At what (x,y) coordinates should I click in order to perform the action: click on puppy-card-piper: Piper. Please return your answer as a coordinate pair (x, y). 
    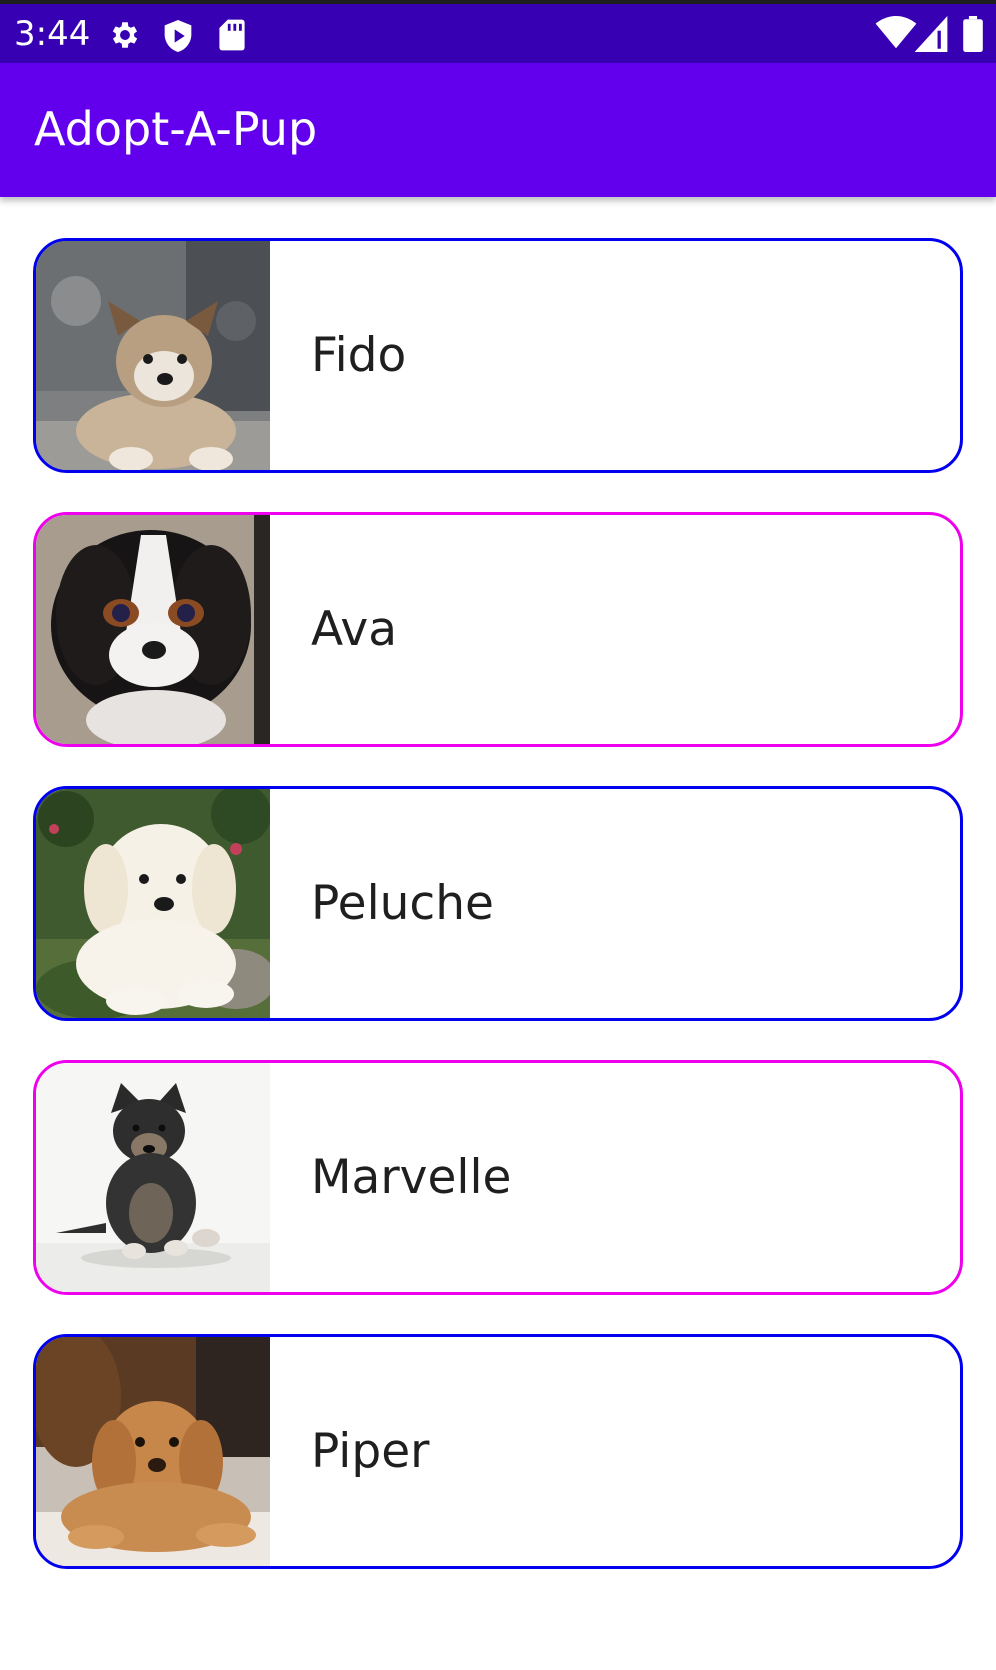
    Looking at the image, I should click on (498, 1451).